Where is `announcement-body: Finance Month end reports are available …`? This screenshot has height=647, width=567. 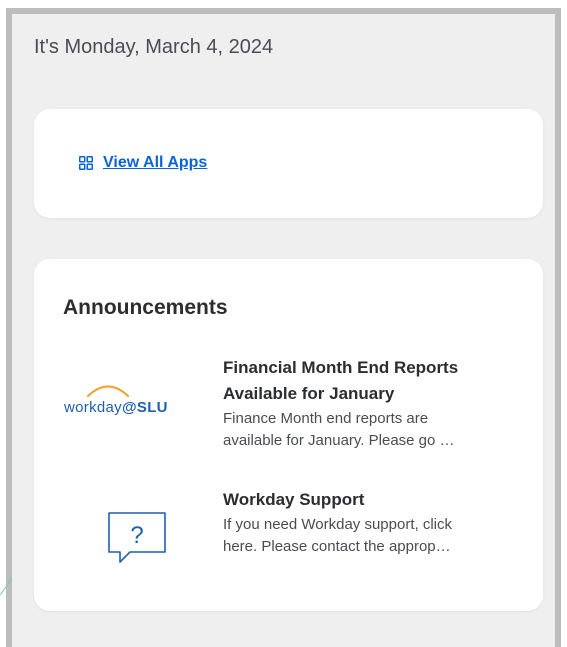 announcement-body: Finance Month end reports are available … is located at coordinates (339, 429).